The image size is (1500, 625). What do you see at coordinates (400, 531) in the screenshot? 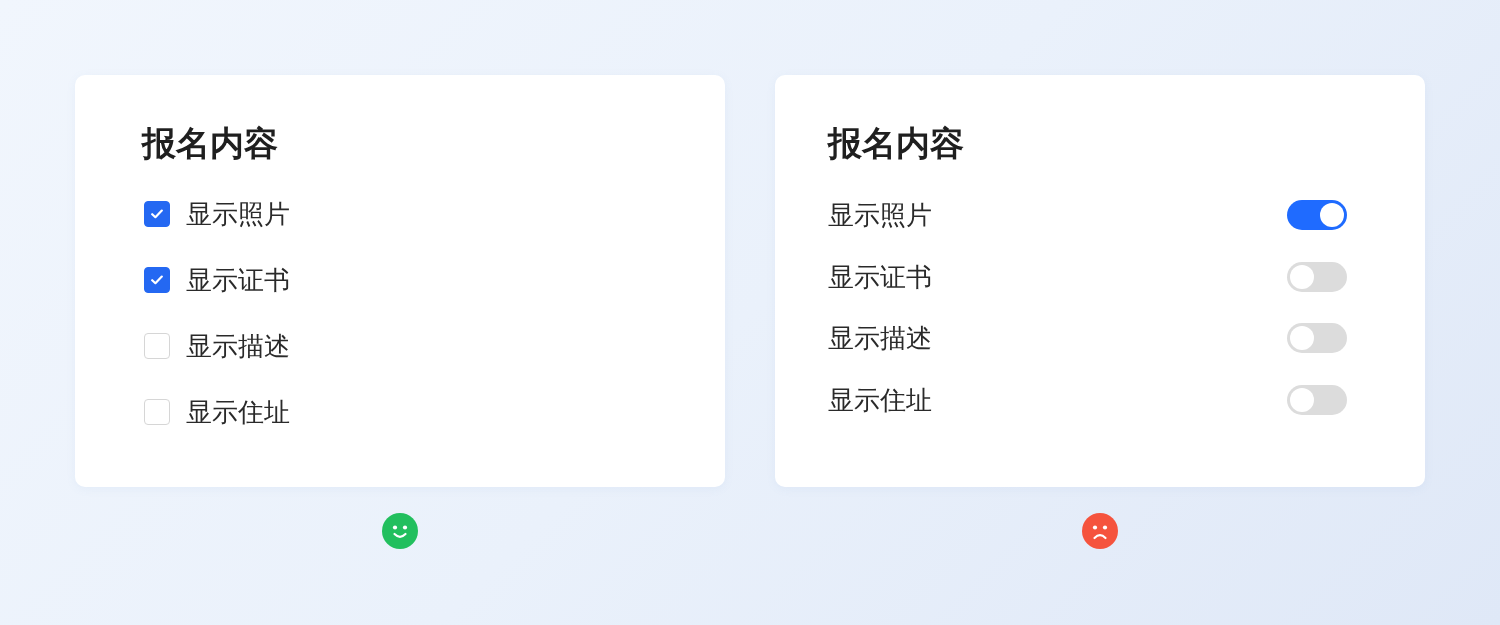
I see `smiley-face-icon` at bounding box center [400, 531].